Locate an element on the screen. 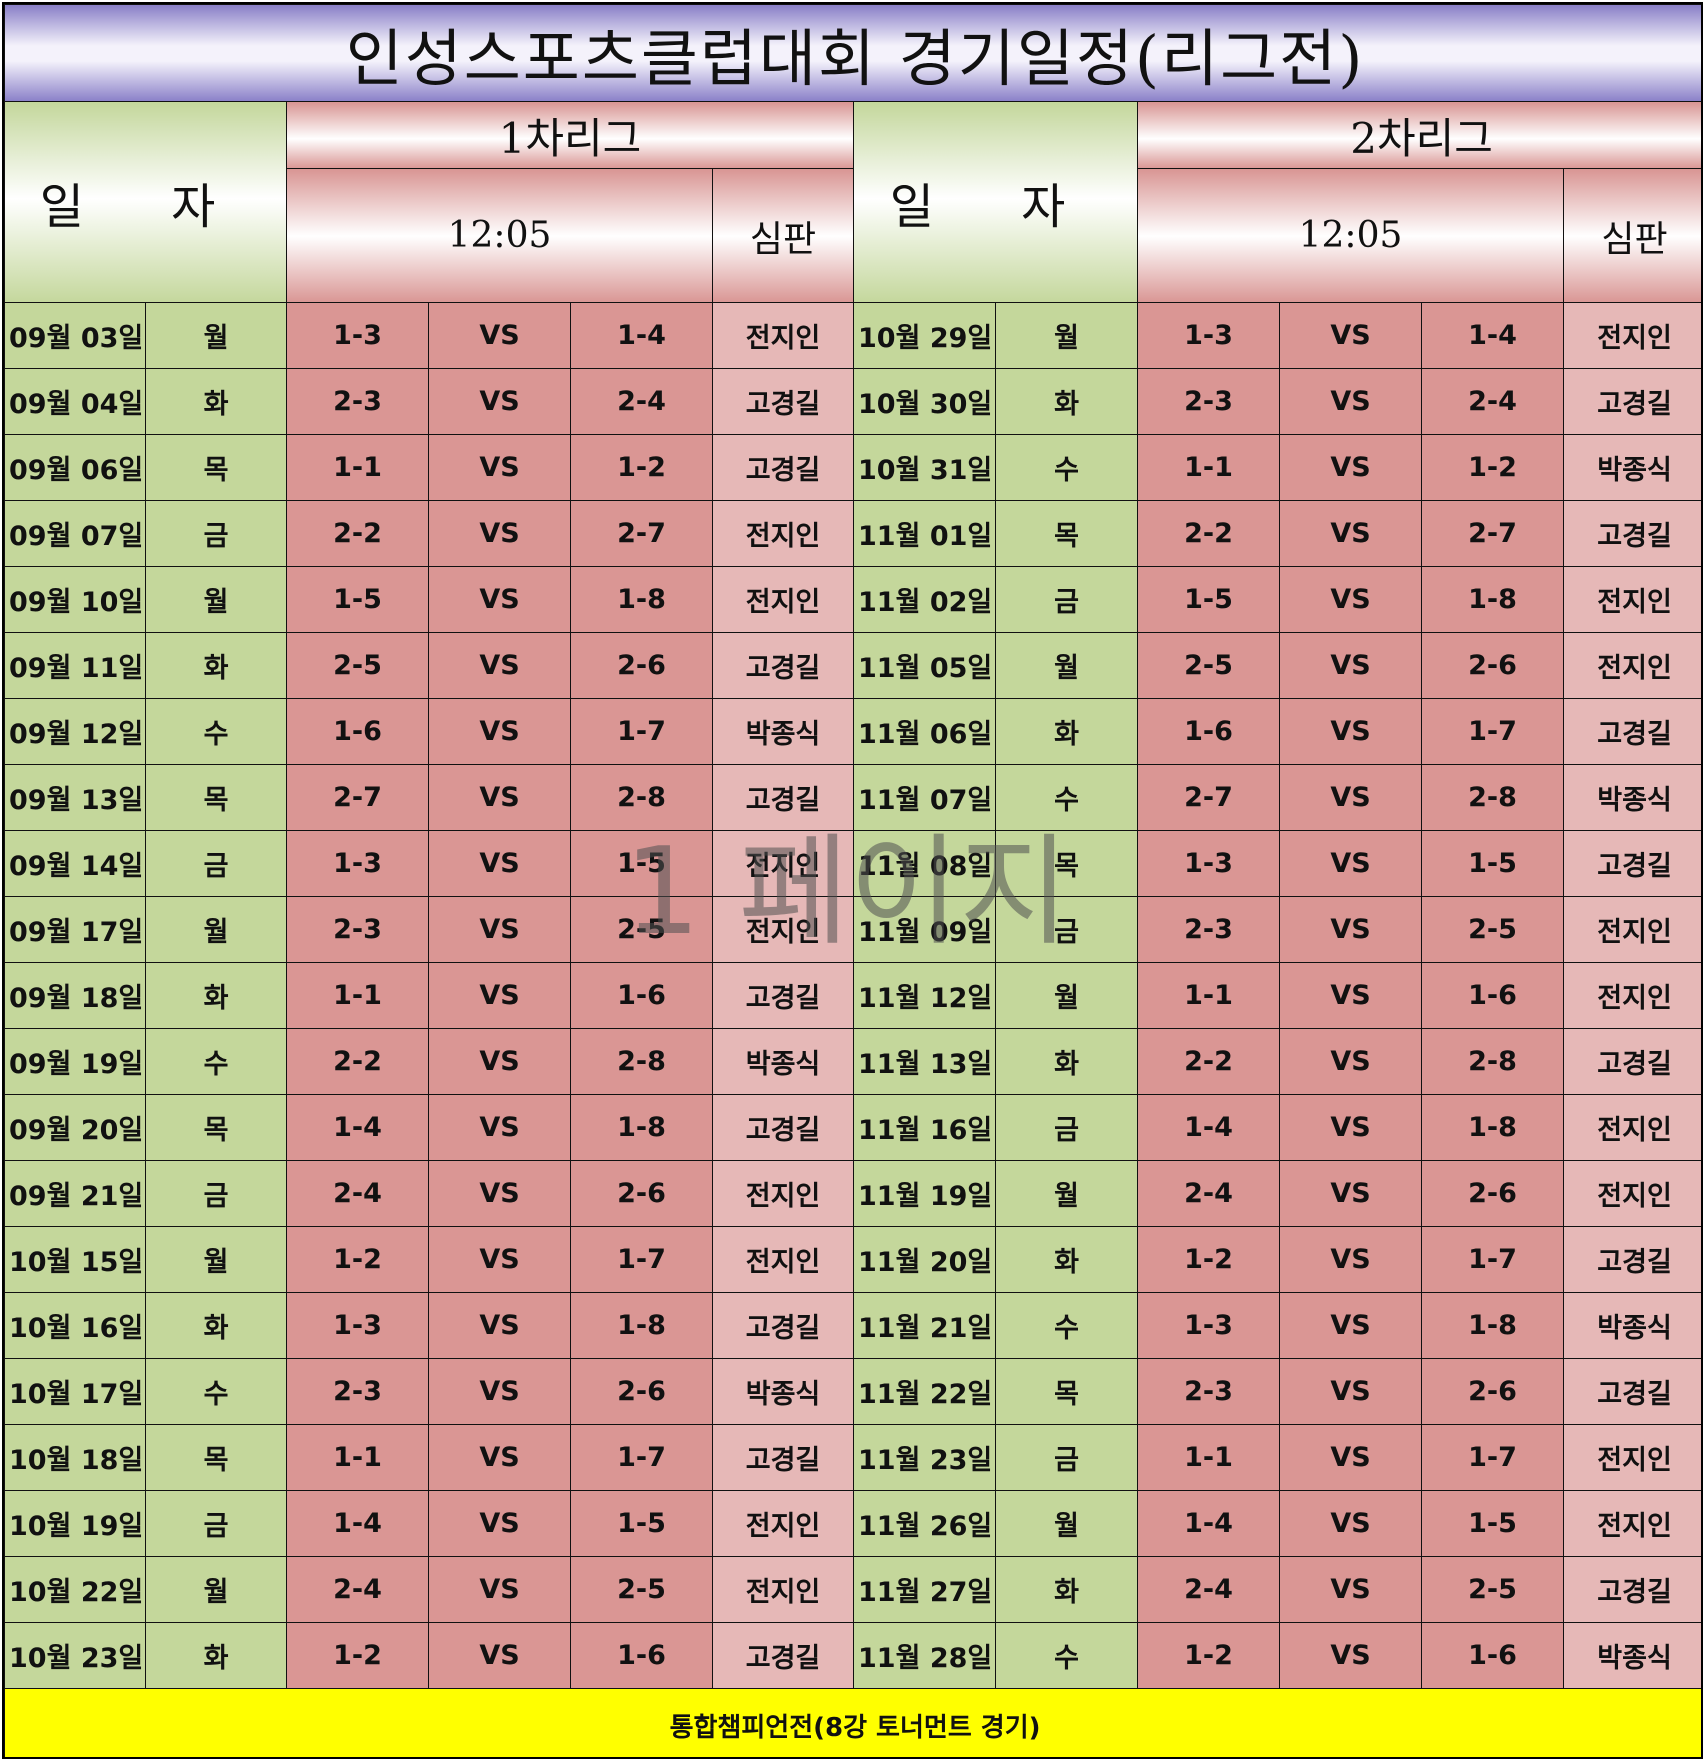 The height and width of the screenshot is (1761, 1705). league2-day-cell: 목 is located at coordinates (1066, 863).